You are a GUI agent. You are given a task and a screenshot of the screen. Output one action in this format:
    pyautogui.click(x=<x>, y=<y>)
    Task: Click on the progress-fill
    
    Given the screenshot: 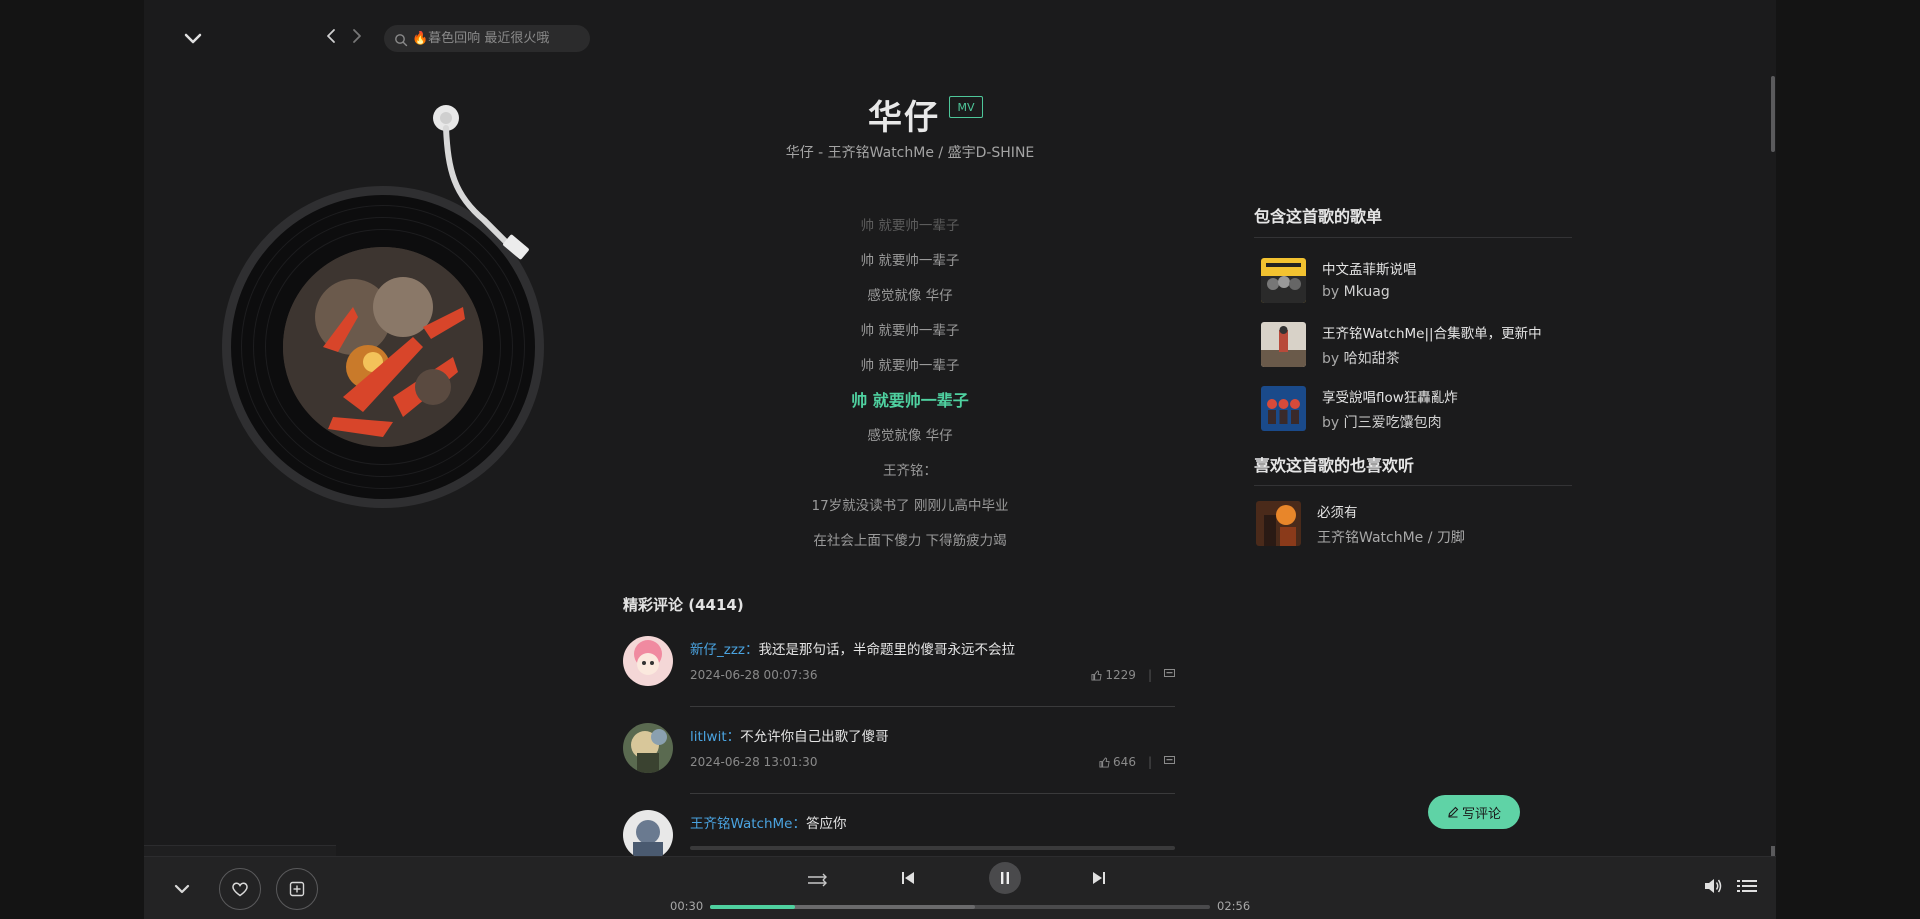 What is the action you would take?
    pyautogui.click(x=752, y=907)
    